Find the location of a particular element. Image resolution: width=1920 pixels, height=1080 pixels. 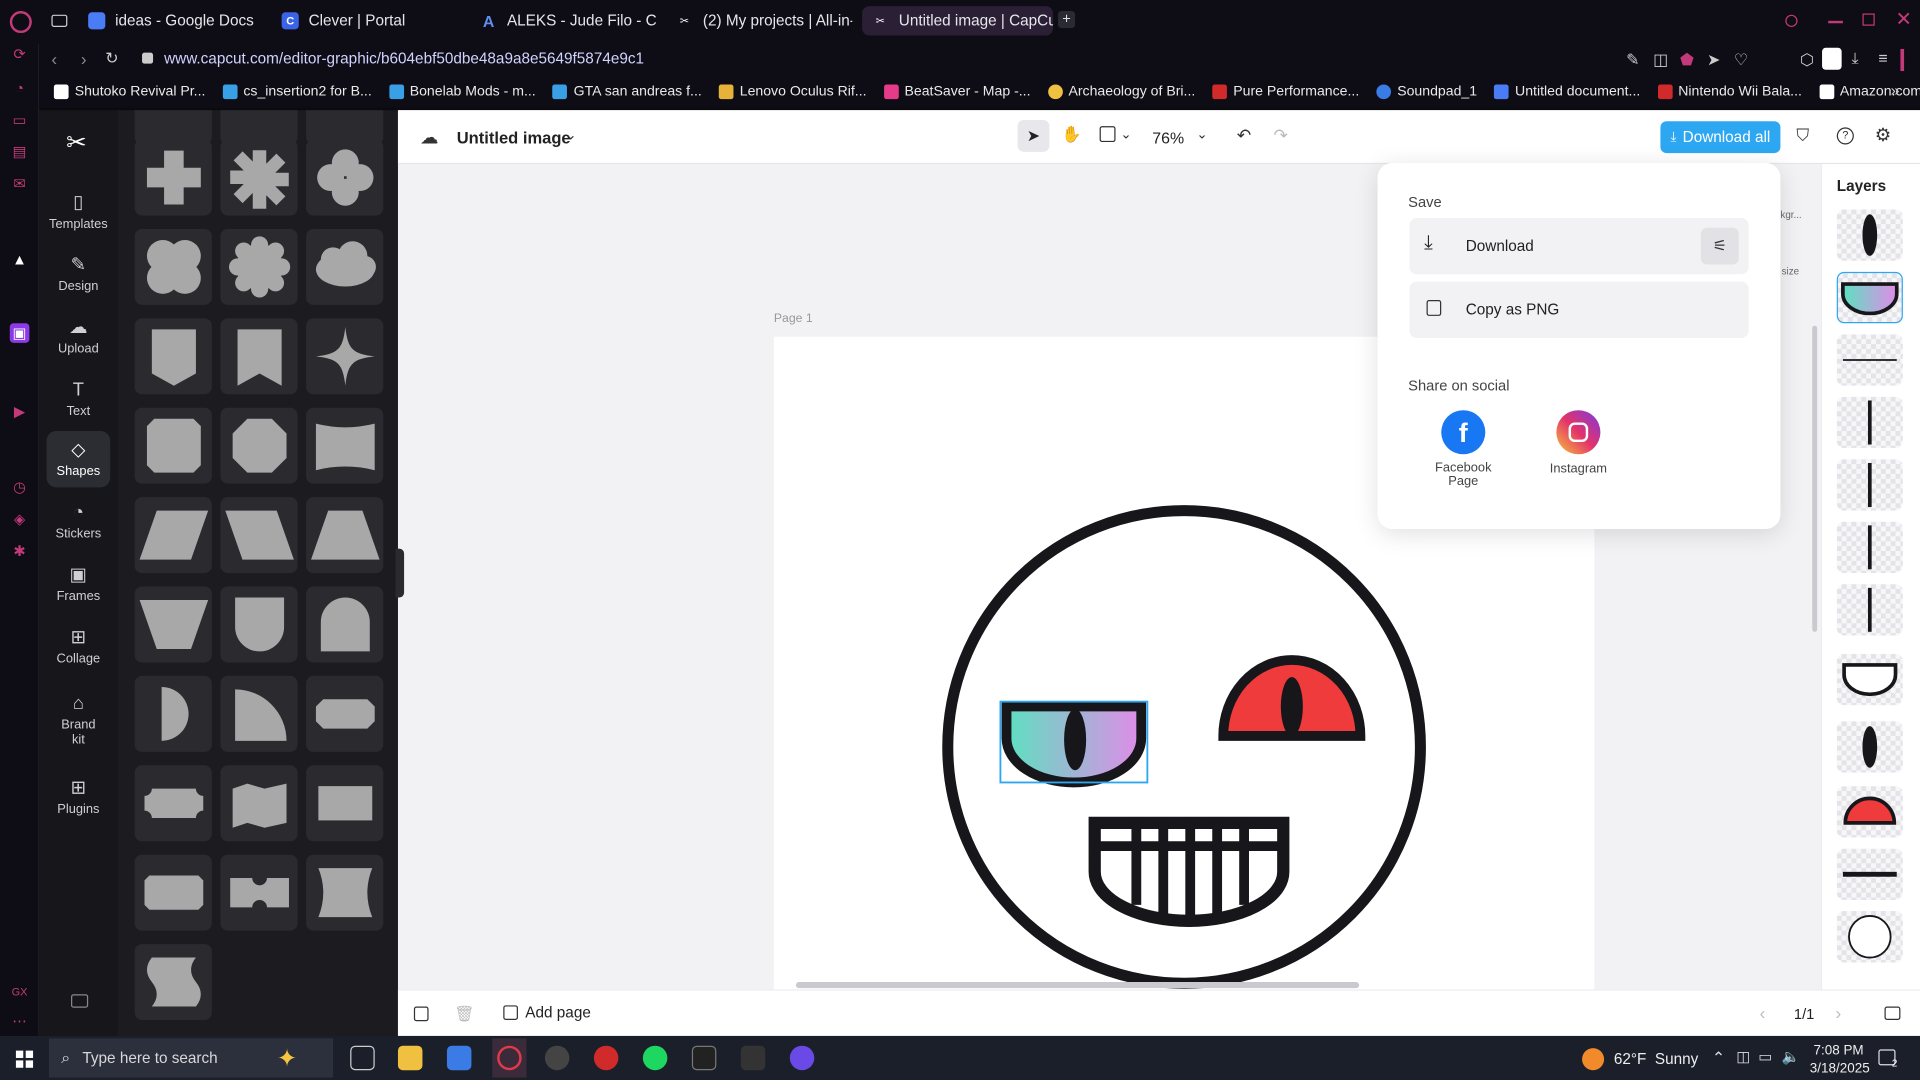

search-tabs-icon is located at coordinates (1791, 20).